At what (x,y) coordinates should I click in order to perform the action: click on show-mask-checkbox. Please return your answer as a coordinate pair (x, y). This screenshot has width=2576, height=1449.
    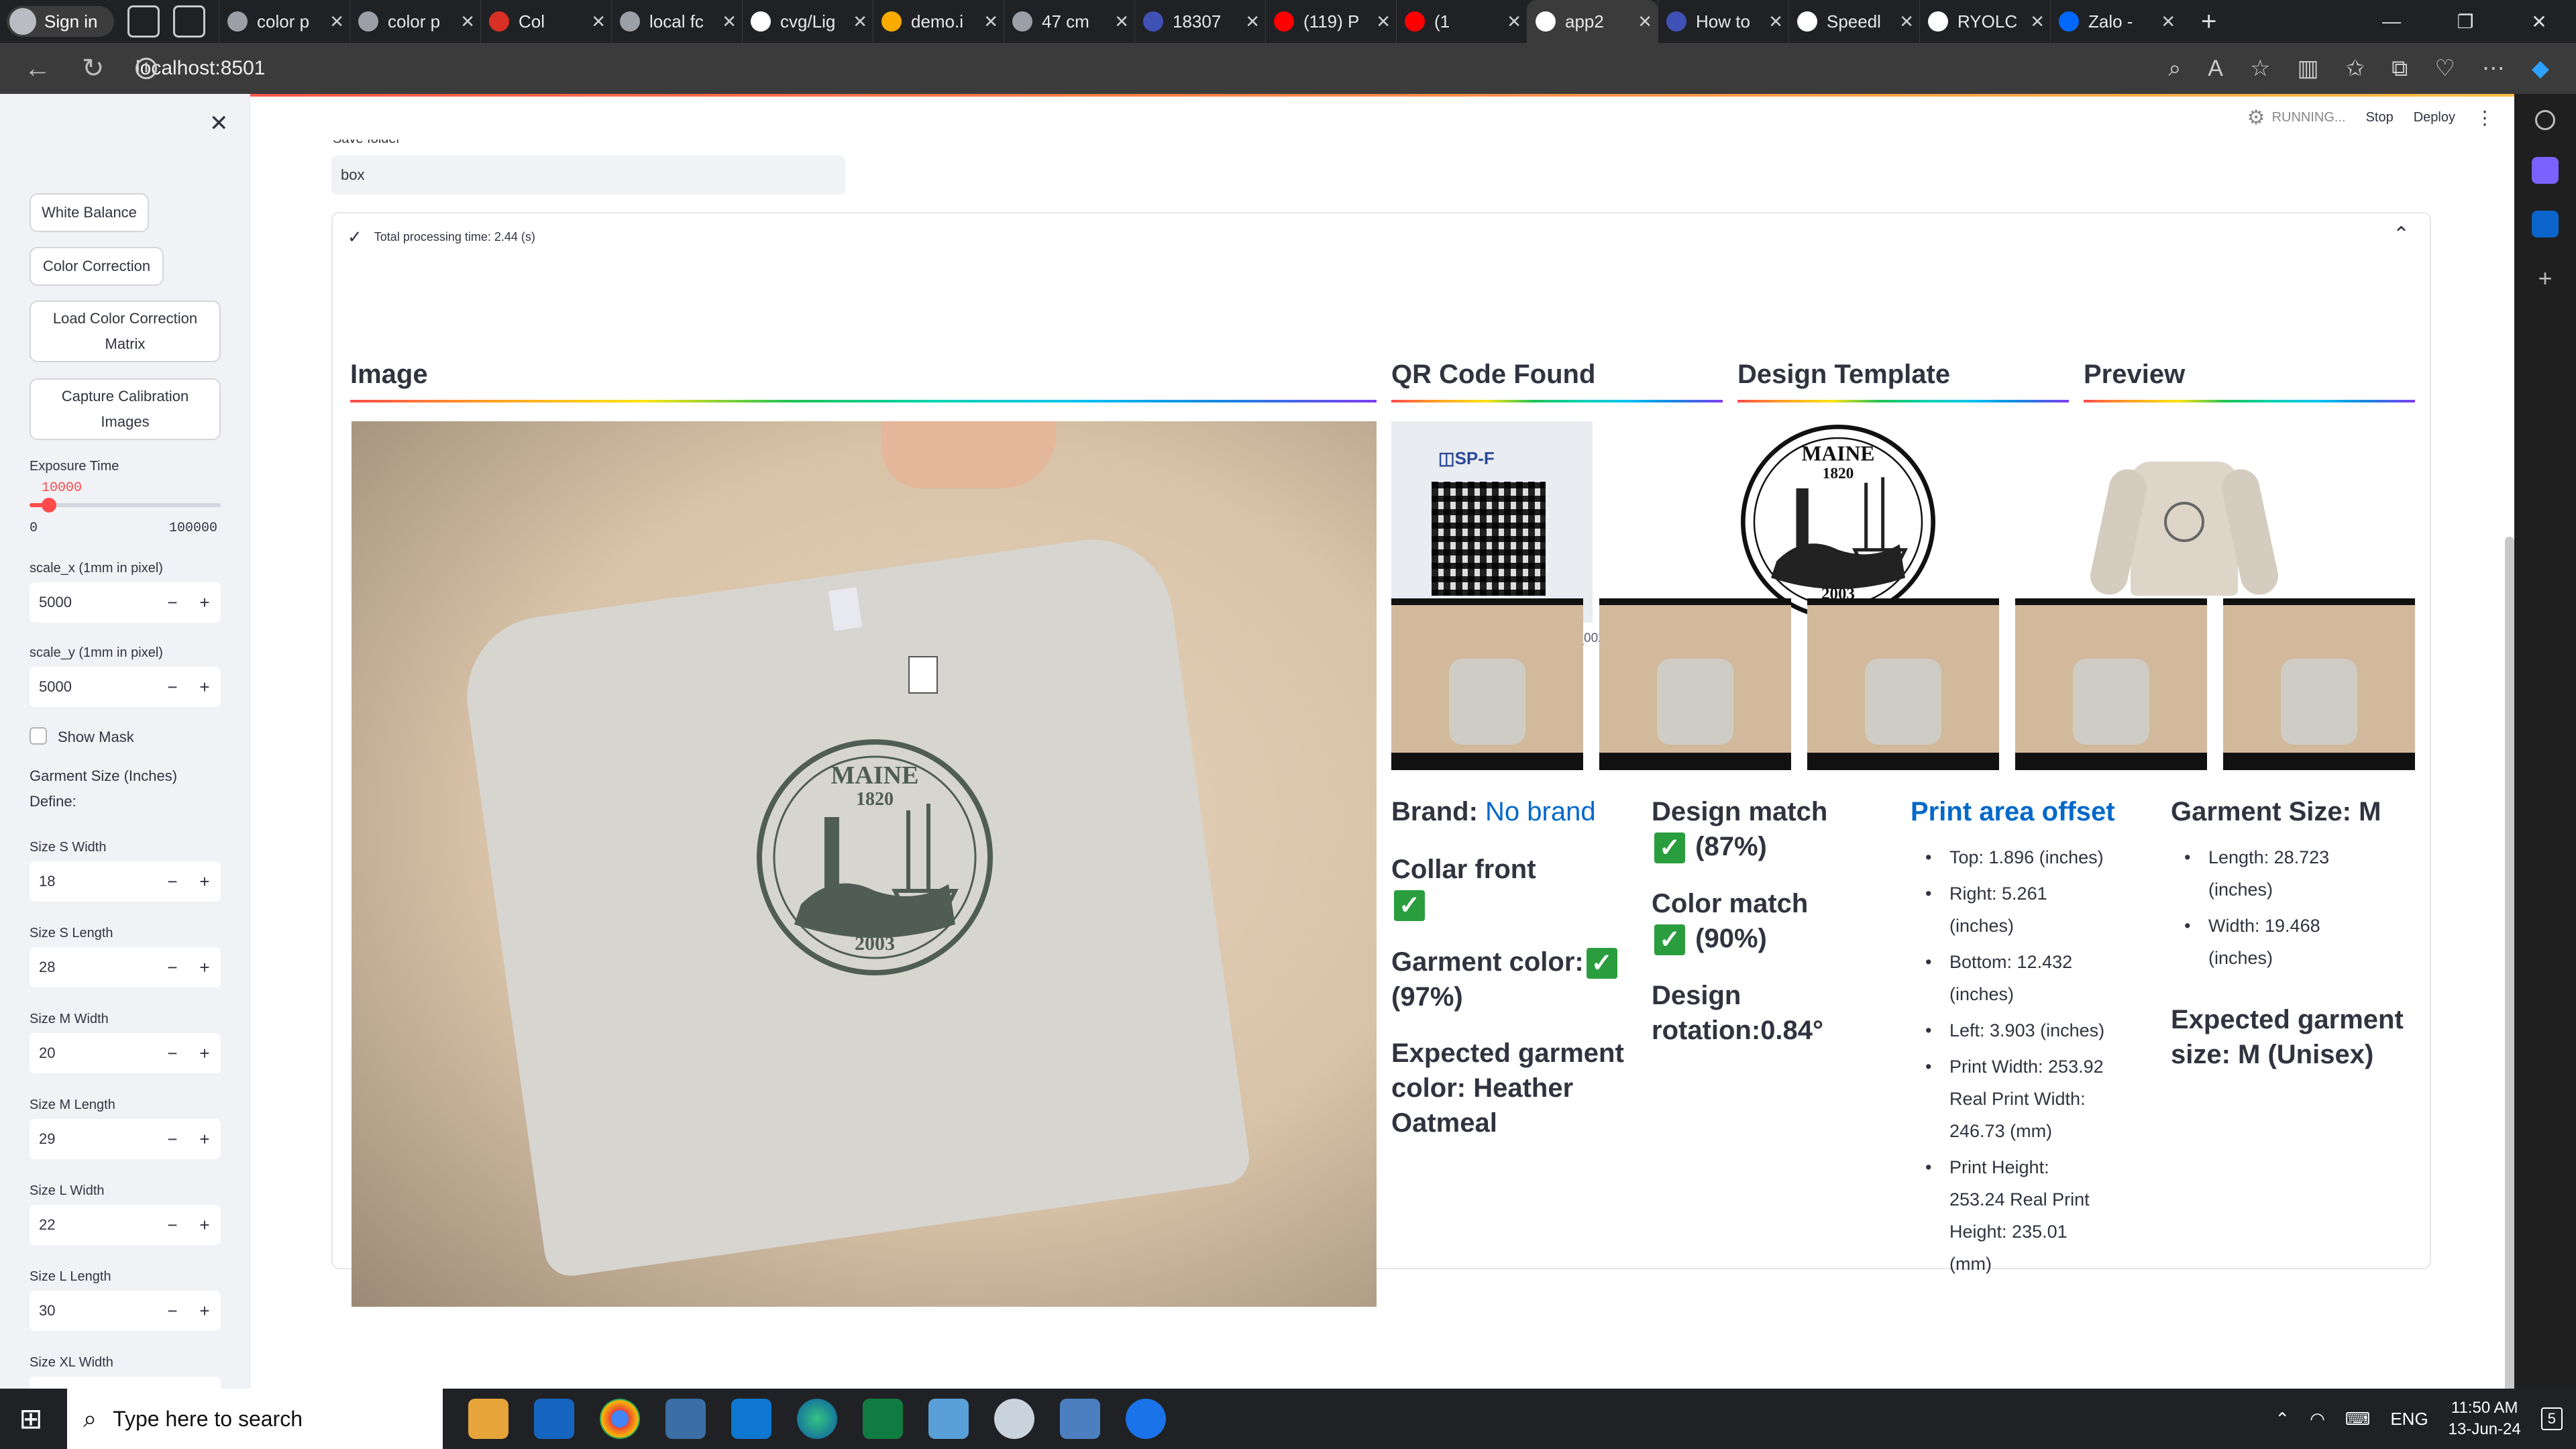
    Looking at the image, I should click on (38, 736).